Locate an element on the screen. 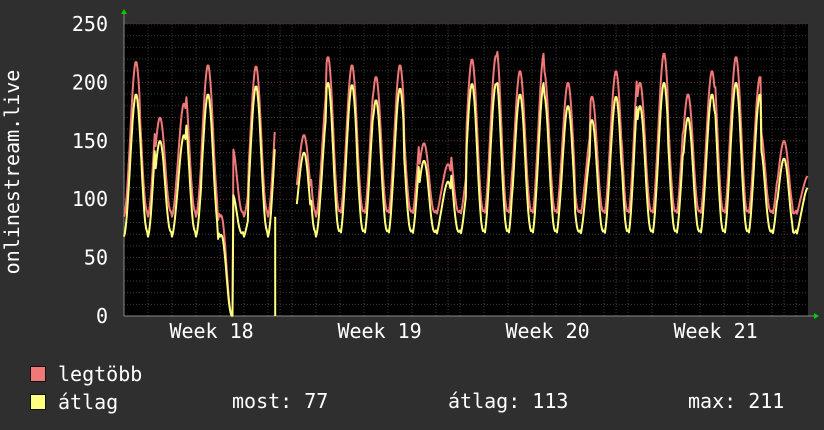 Image resolution: width=824 pixels, height=430 pixels. legend-label-avg: átlag is located at coordinates (88, 402).